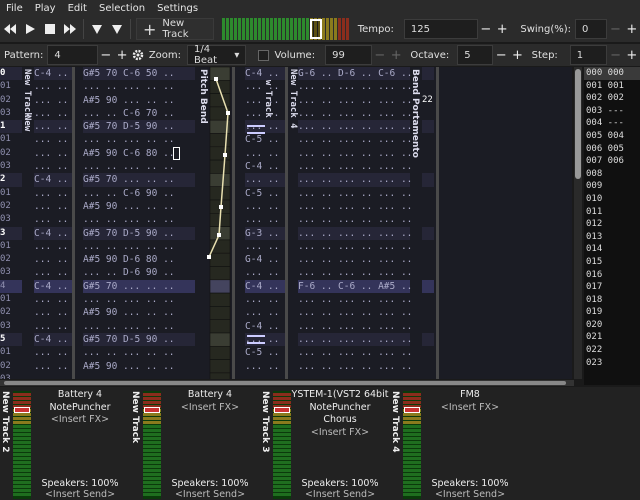 This screenshot has width=640, height=500. What do you see at coordinates (517, 55) in the screenshot?
I see `octave-plus-button: +` at bounding box center [517, 55].